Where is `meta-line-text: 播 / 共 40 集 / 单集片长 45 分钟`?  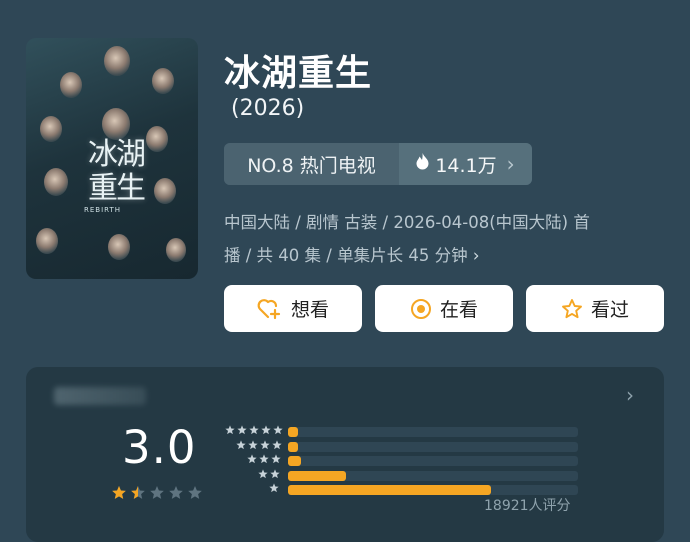 meta-line-text: 播 / 共 40 集 / 单集片长 45 分钟 is located at coordinates (346, 255).